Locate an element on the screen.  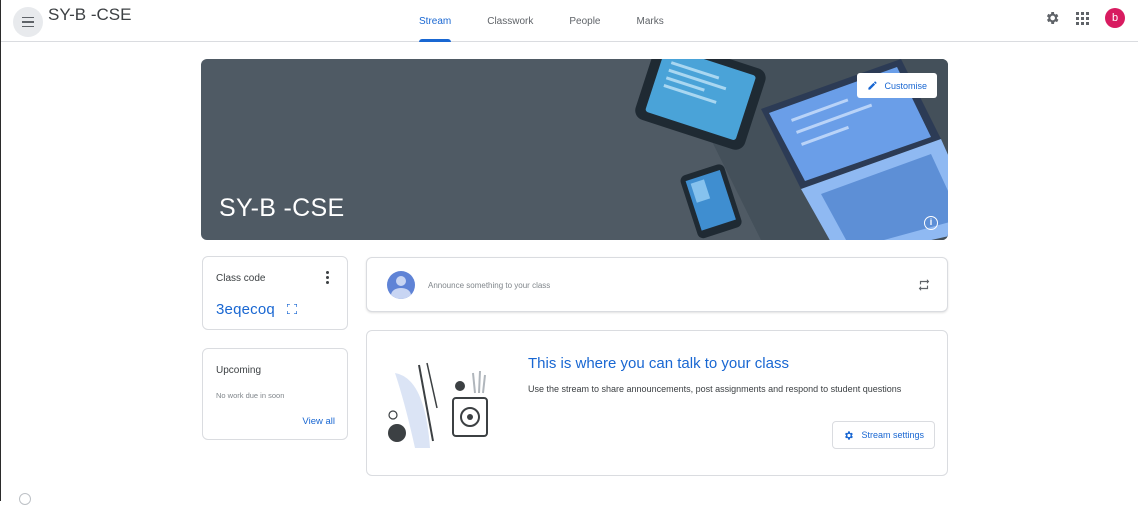
banner-title: SY-B -CSE is located at coordinates (282, 208).